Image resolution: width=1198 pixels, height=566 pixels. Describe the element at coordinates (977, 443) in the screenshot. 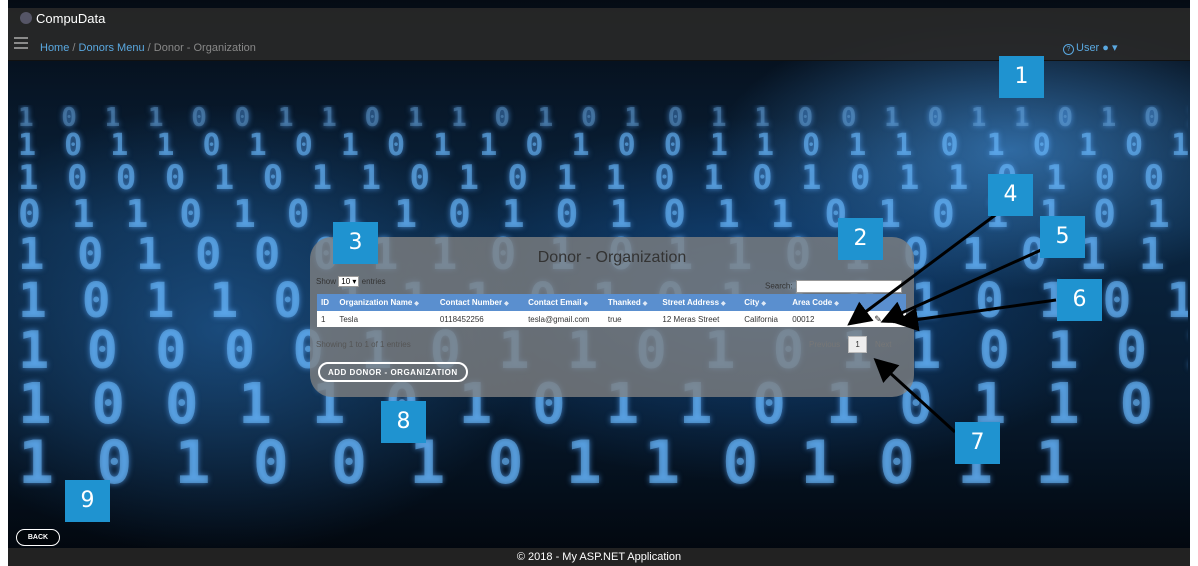

I see `callout-7: 7` at that location.